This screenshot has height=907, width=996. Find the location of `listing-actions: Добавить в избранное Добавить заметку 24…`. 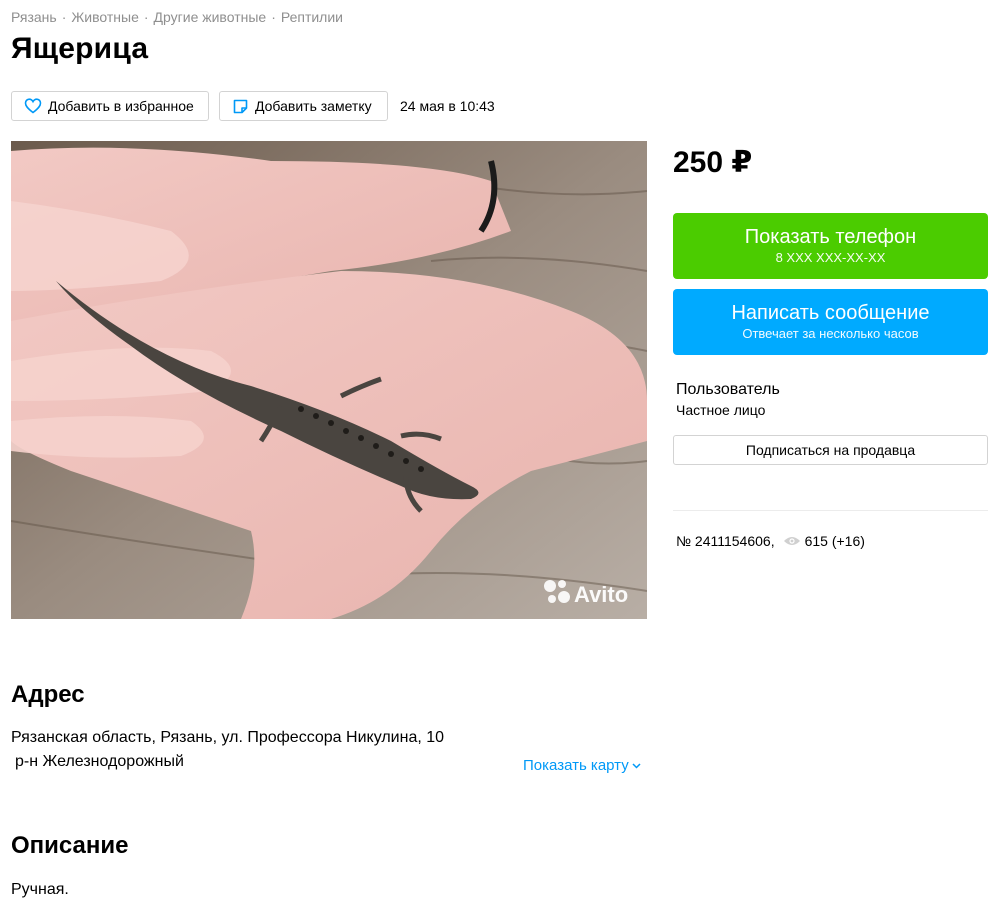

listing-actions: Добавить в избранное Добавить заметку 24… is located at coordinates (253, 106).